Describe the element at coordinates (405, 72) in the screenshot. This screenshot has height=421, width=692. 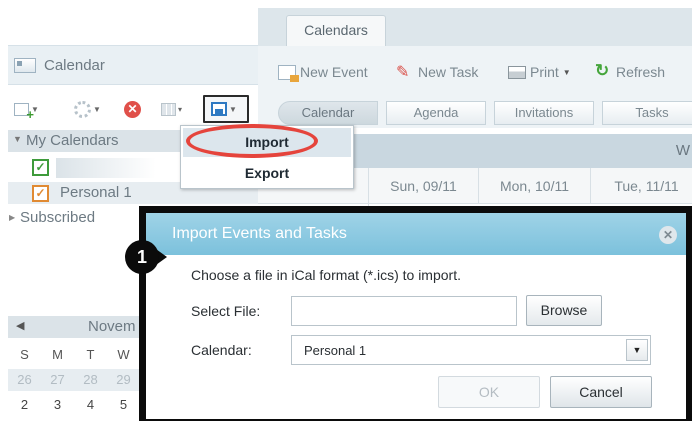
I see `new-task-icon` at that location.